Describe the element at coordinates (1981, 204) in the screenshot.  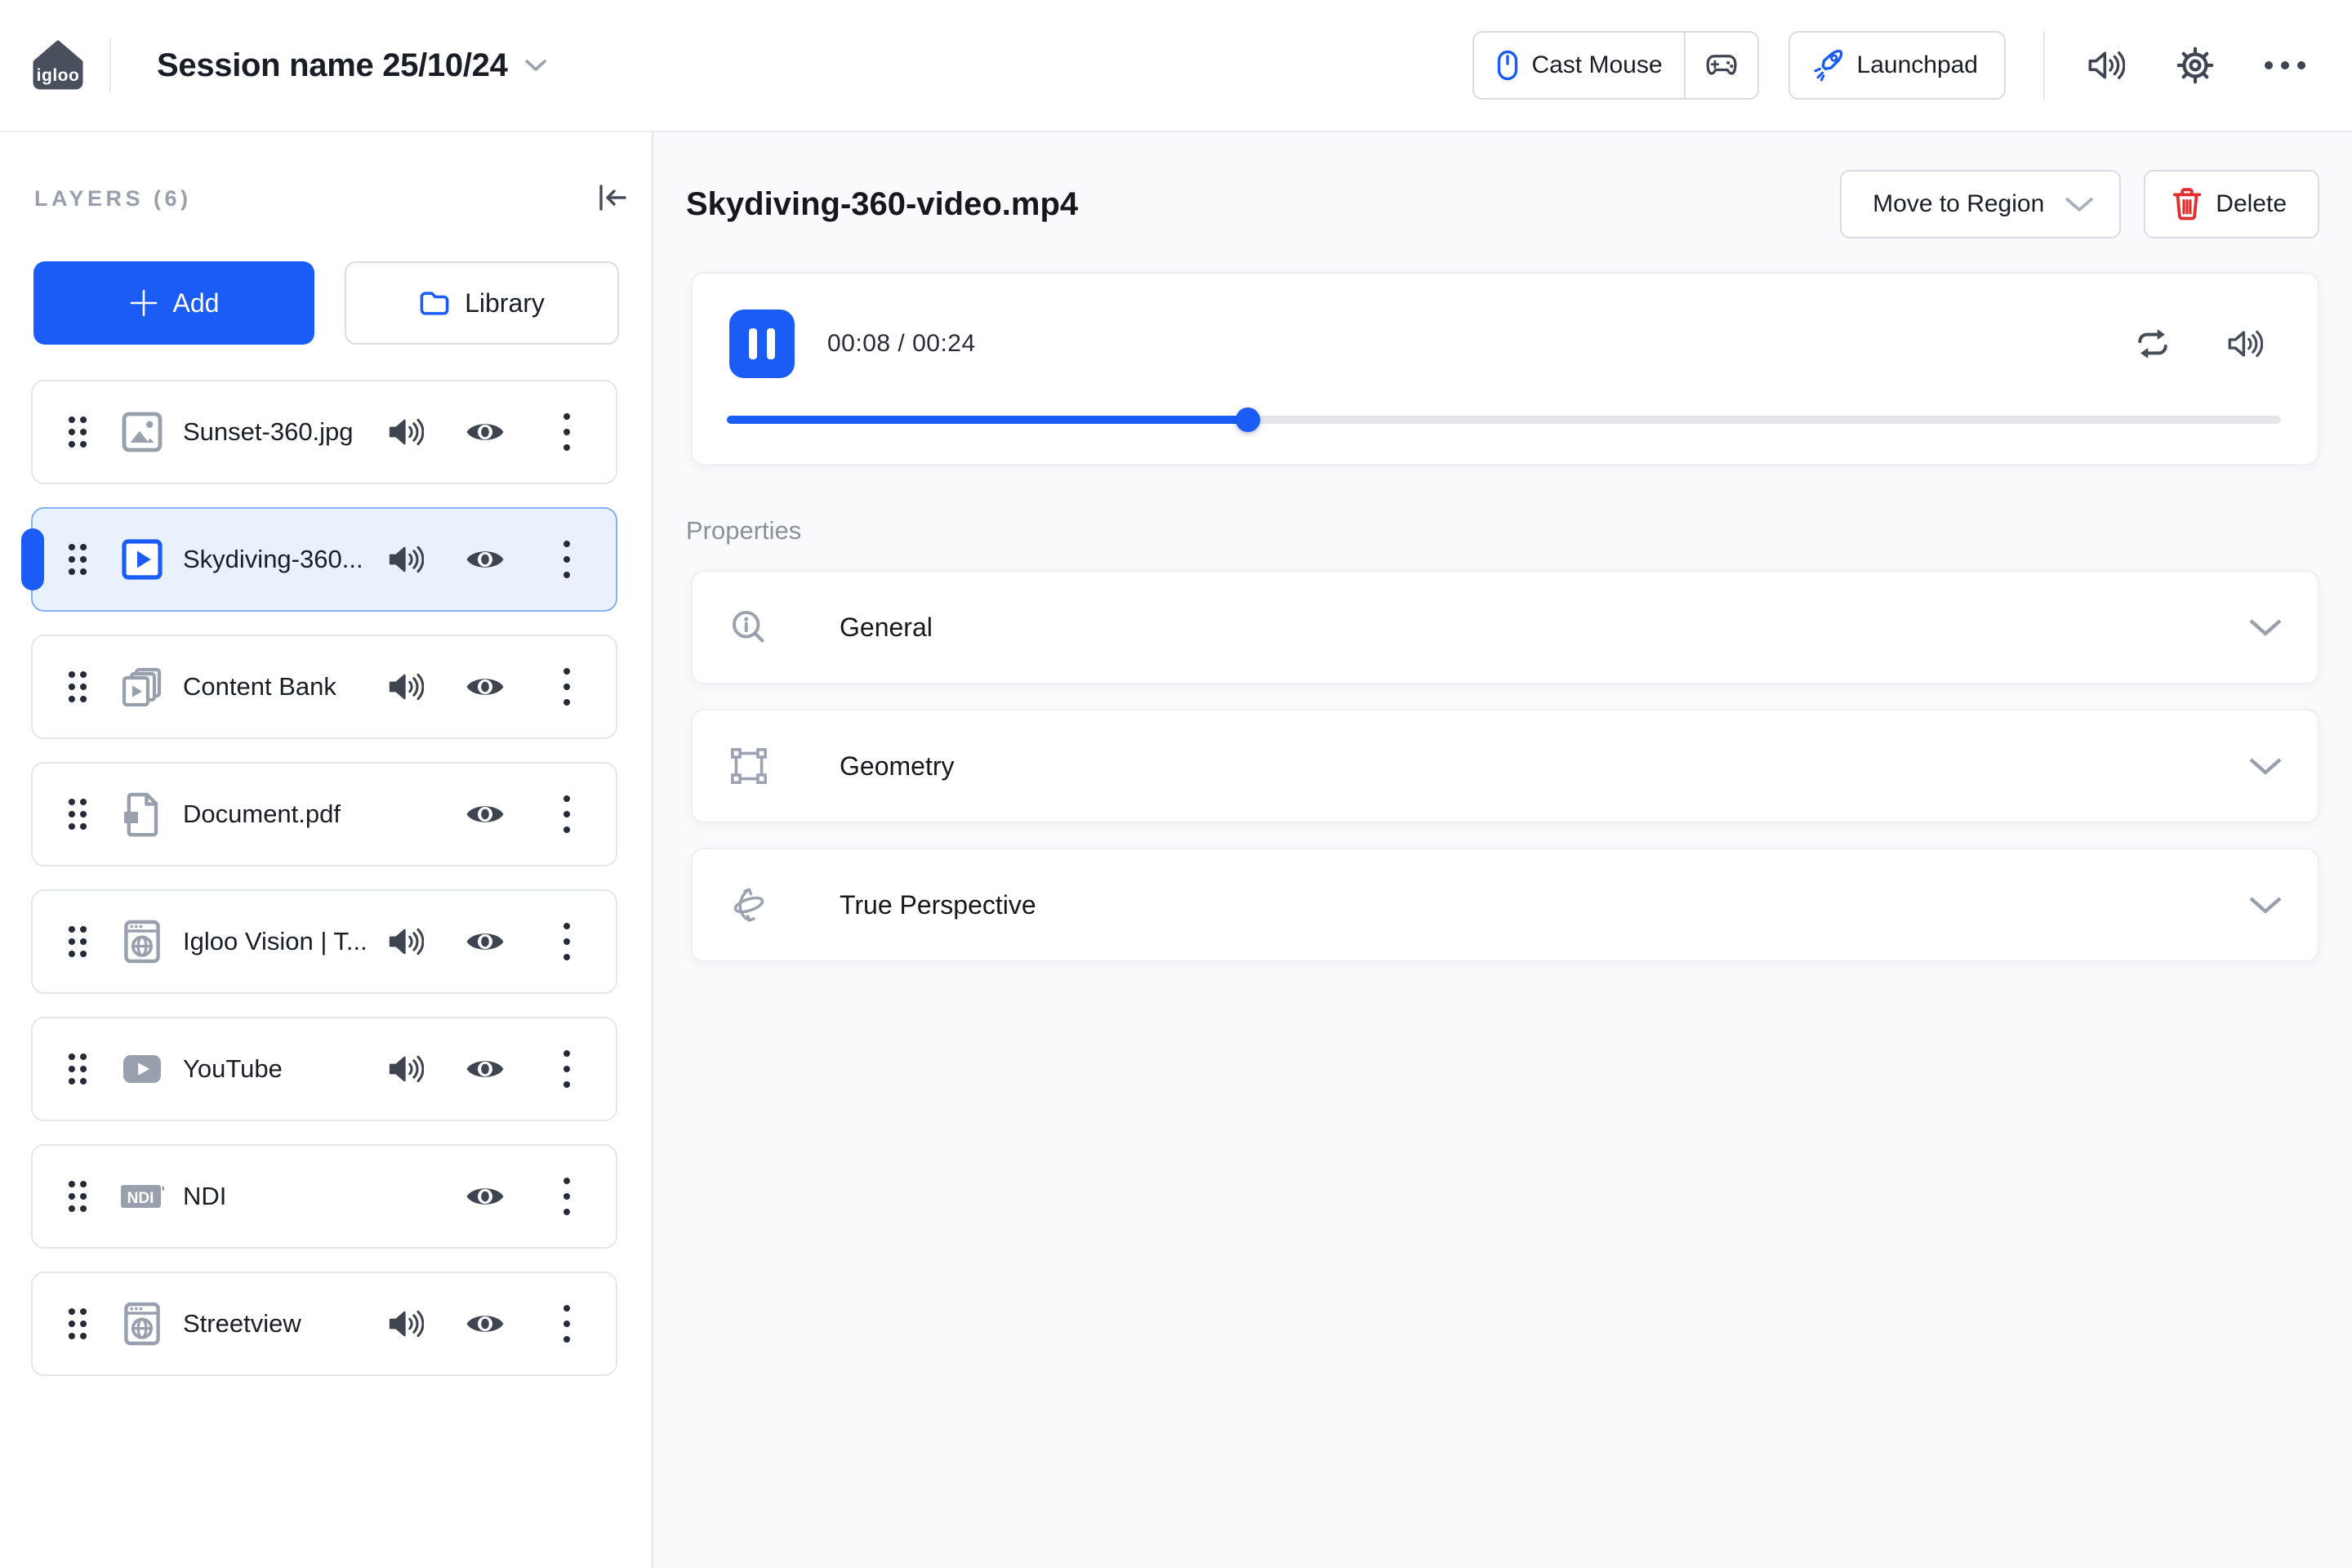
I see `move-to-region-button: Move to Region` at that location.